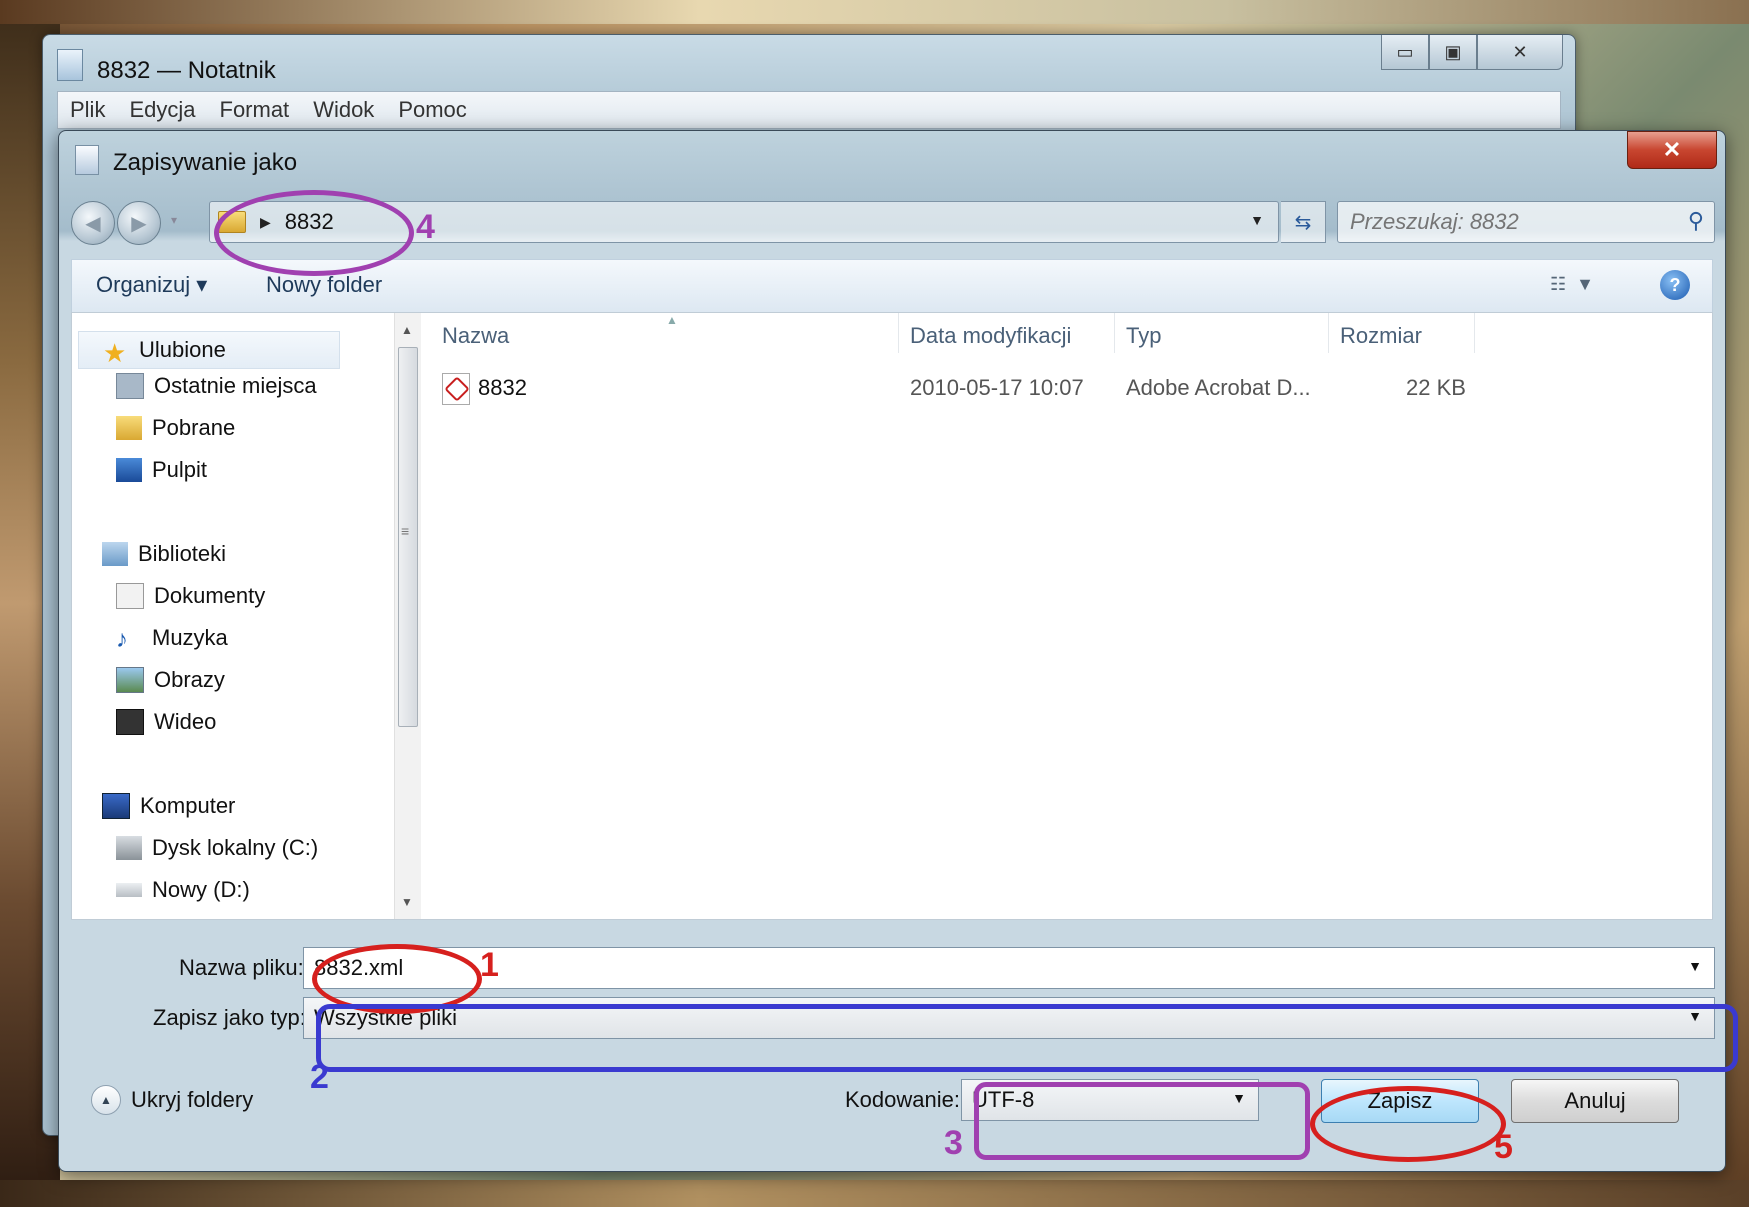 This screenshot has width=1749, height=1207. Describe the element at coordinates (874, 12) in the screenshot. I see `desktop-background-top` at that location.